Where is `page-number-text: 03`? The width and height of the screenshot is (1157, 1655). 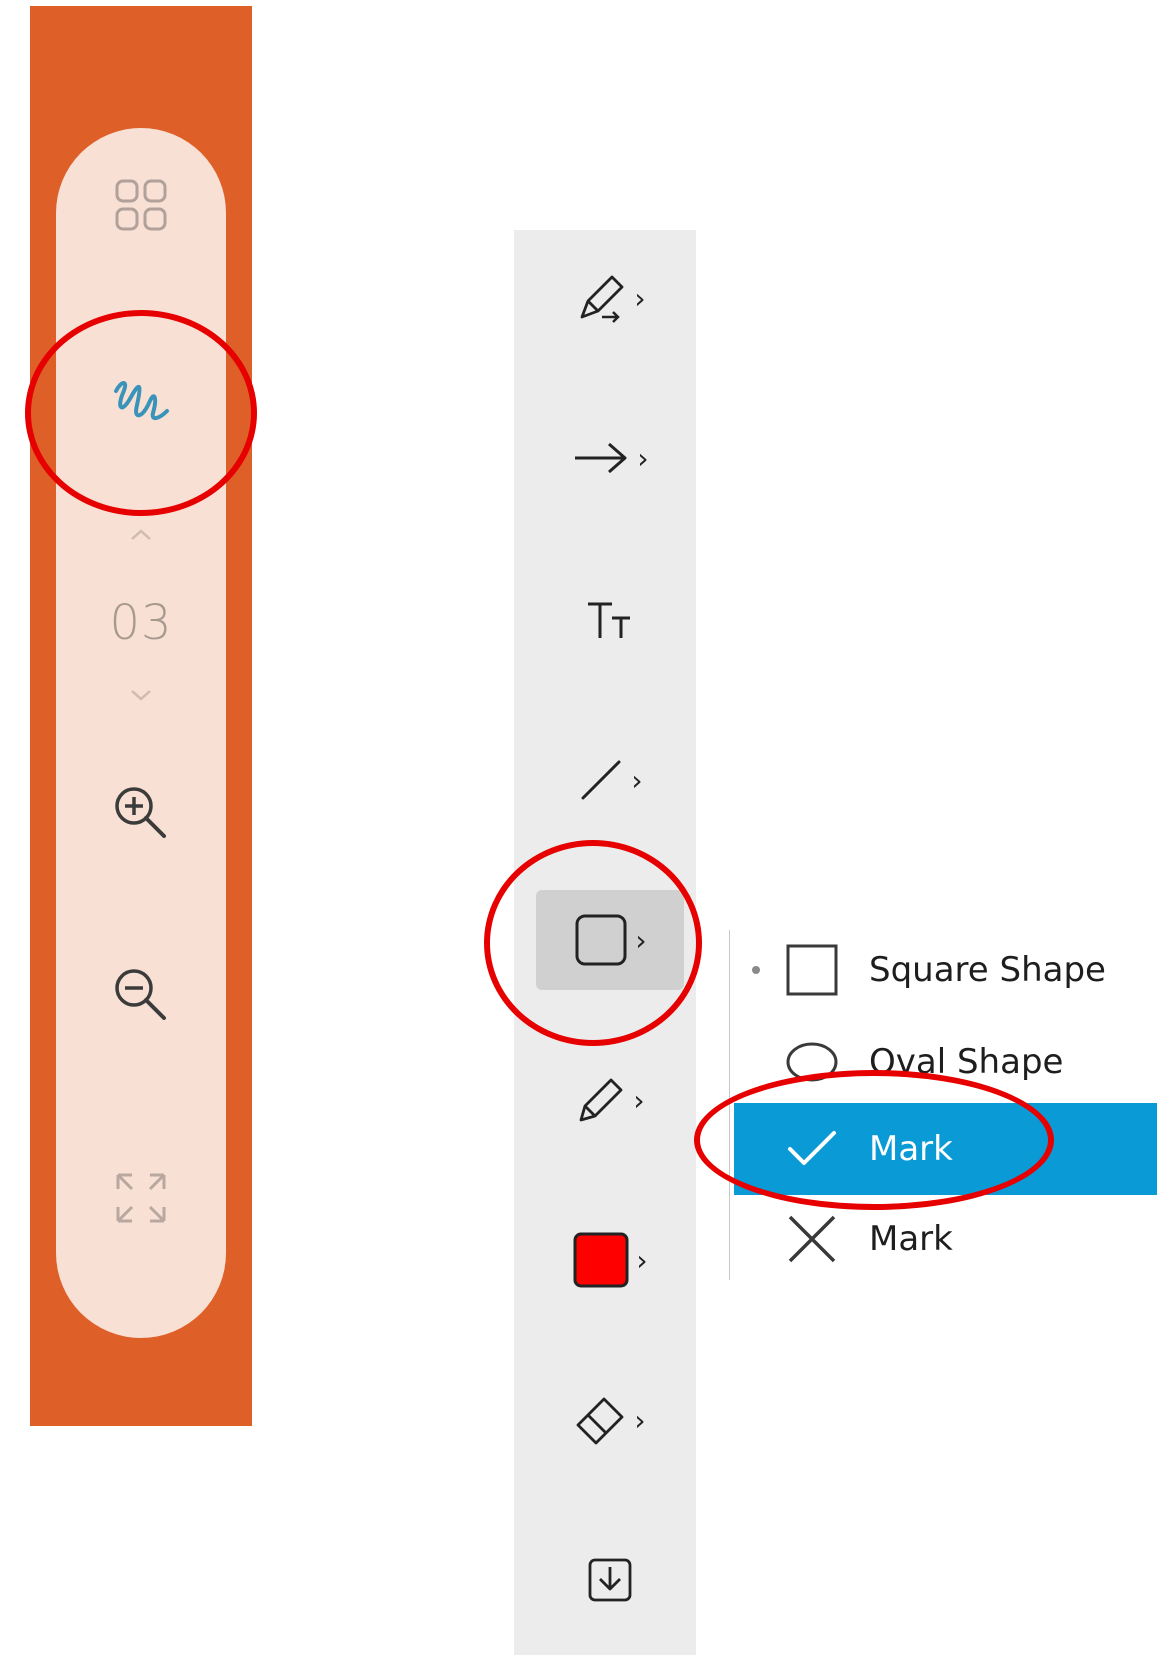
page-number-text: 03 is located at coordinates (141, 623).